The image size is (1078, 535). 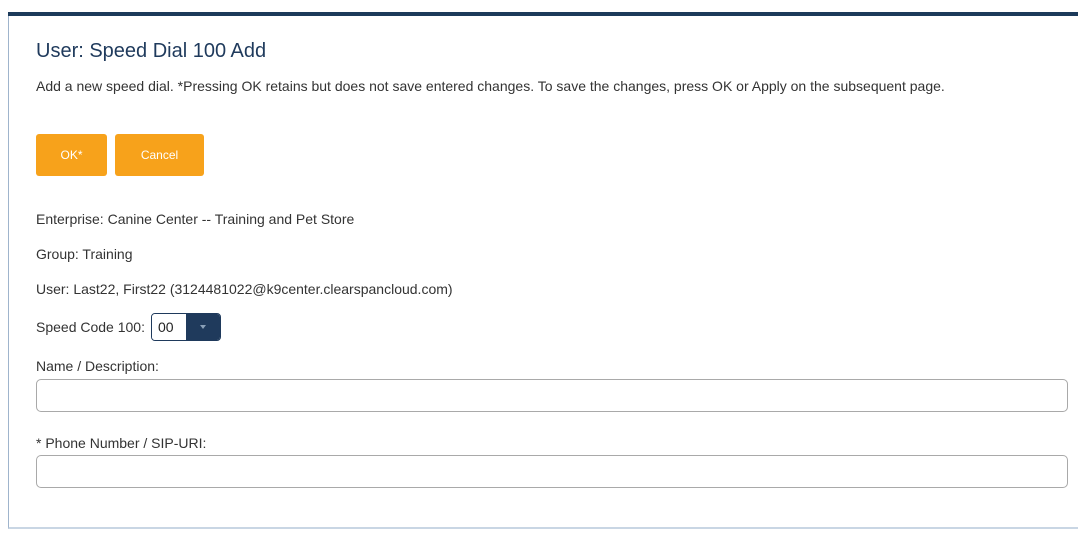 I want to click on speed-code-row: Speed Code 100: 00, so click(x=128, y=327).